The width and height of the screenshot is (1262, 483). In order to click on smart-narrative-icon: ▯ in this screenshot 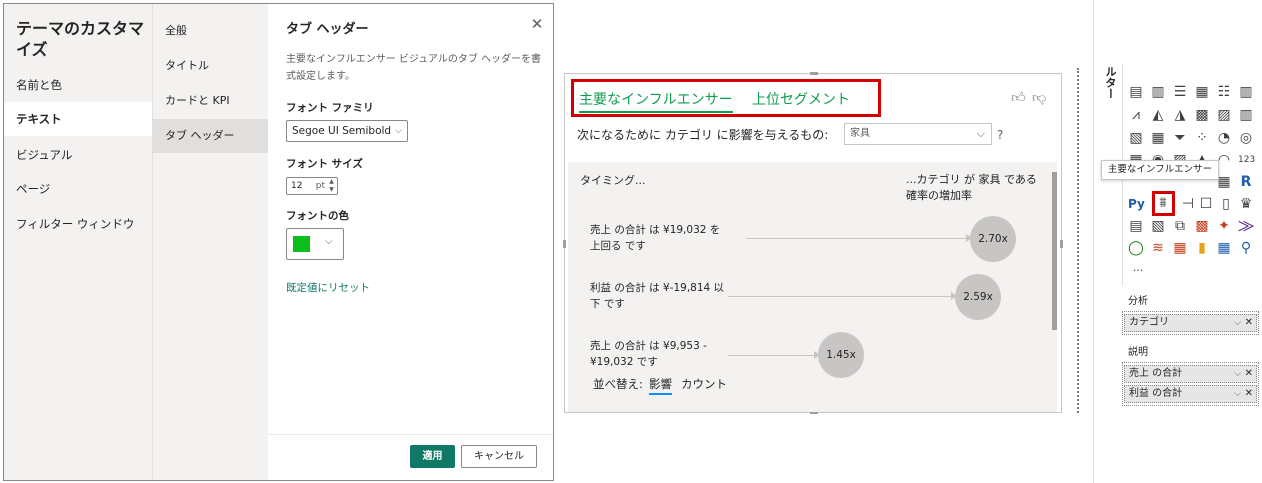, I will do `click(1226, 204)`.